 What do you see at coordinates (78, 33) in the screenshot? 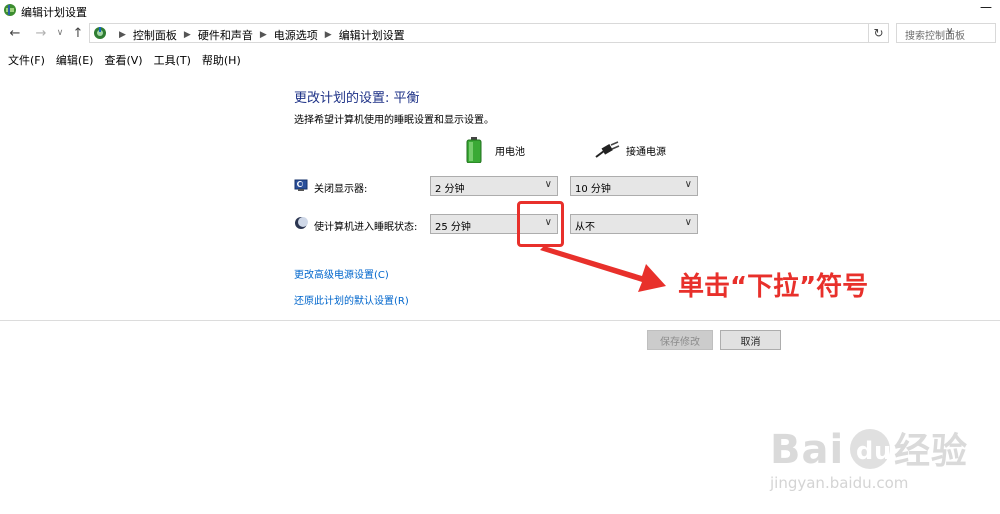
I see `up-button: ↑` at bounding box center [78, 33].